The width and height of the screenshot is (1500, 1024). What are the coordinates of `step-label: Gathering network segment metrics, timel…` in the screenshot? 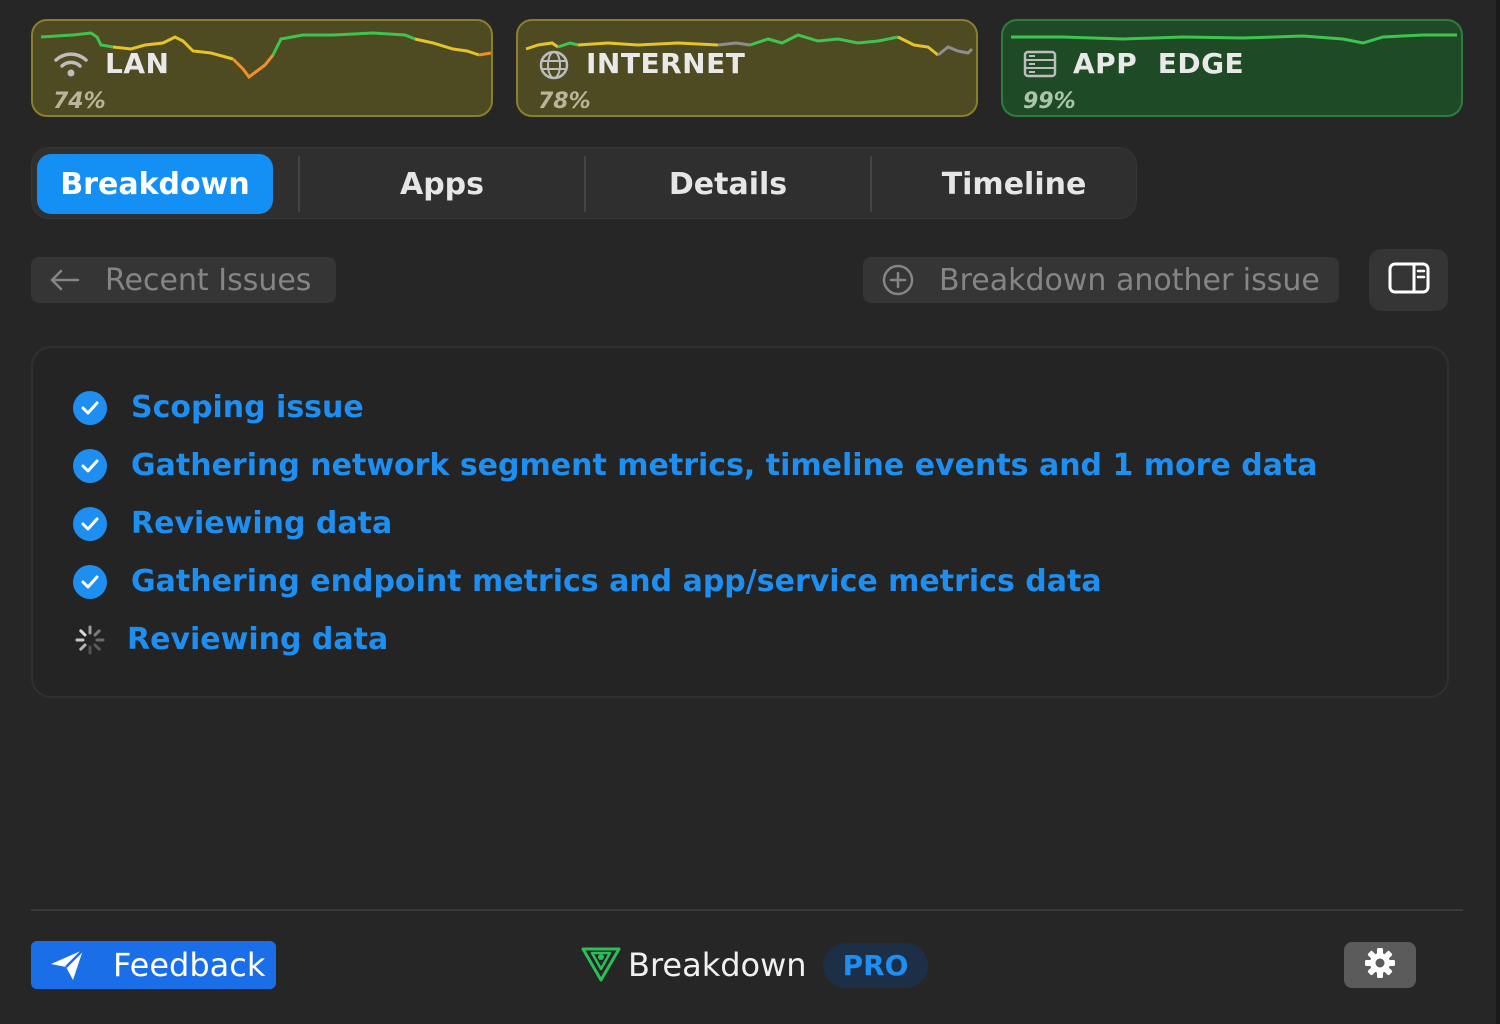 It's located at (724, 465).